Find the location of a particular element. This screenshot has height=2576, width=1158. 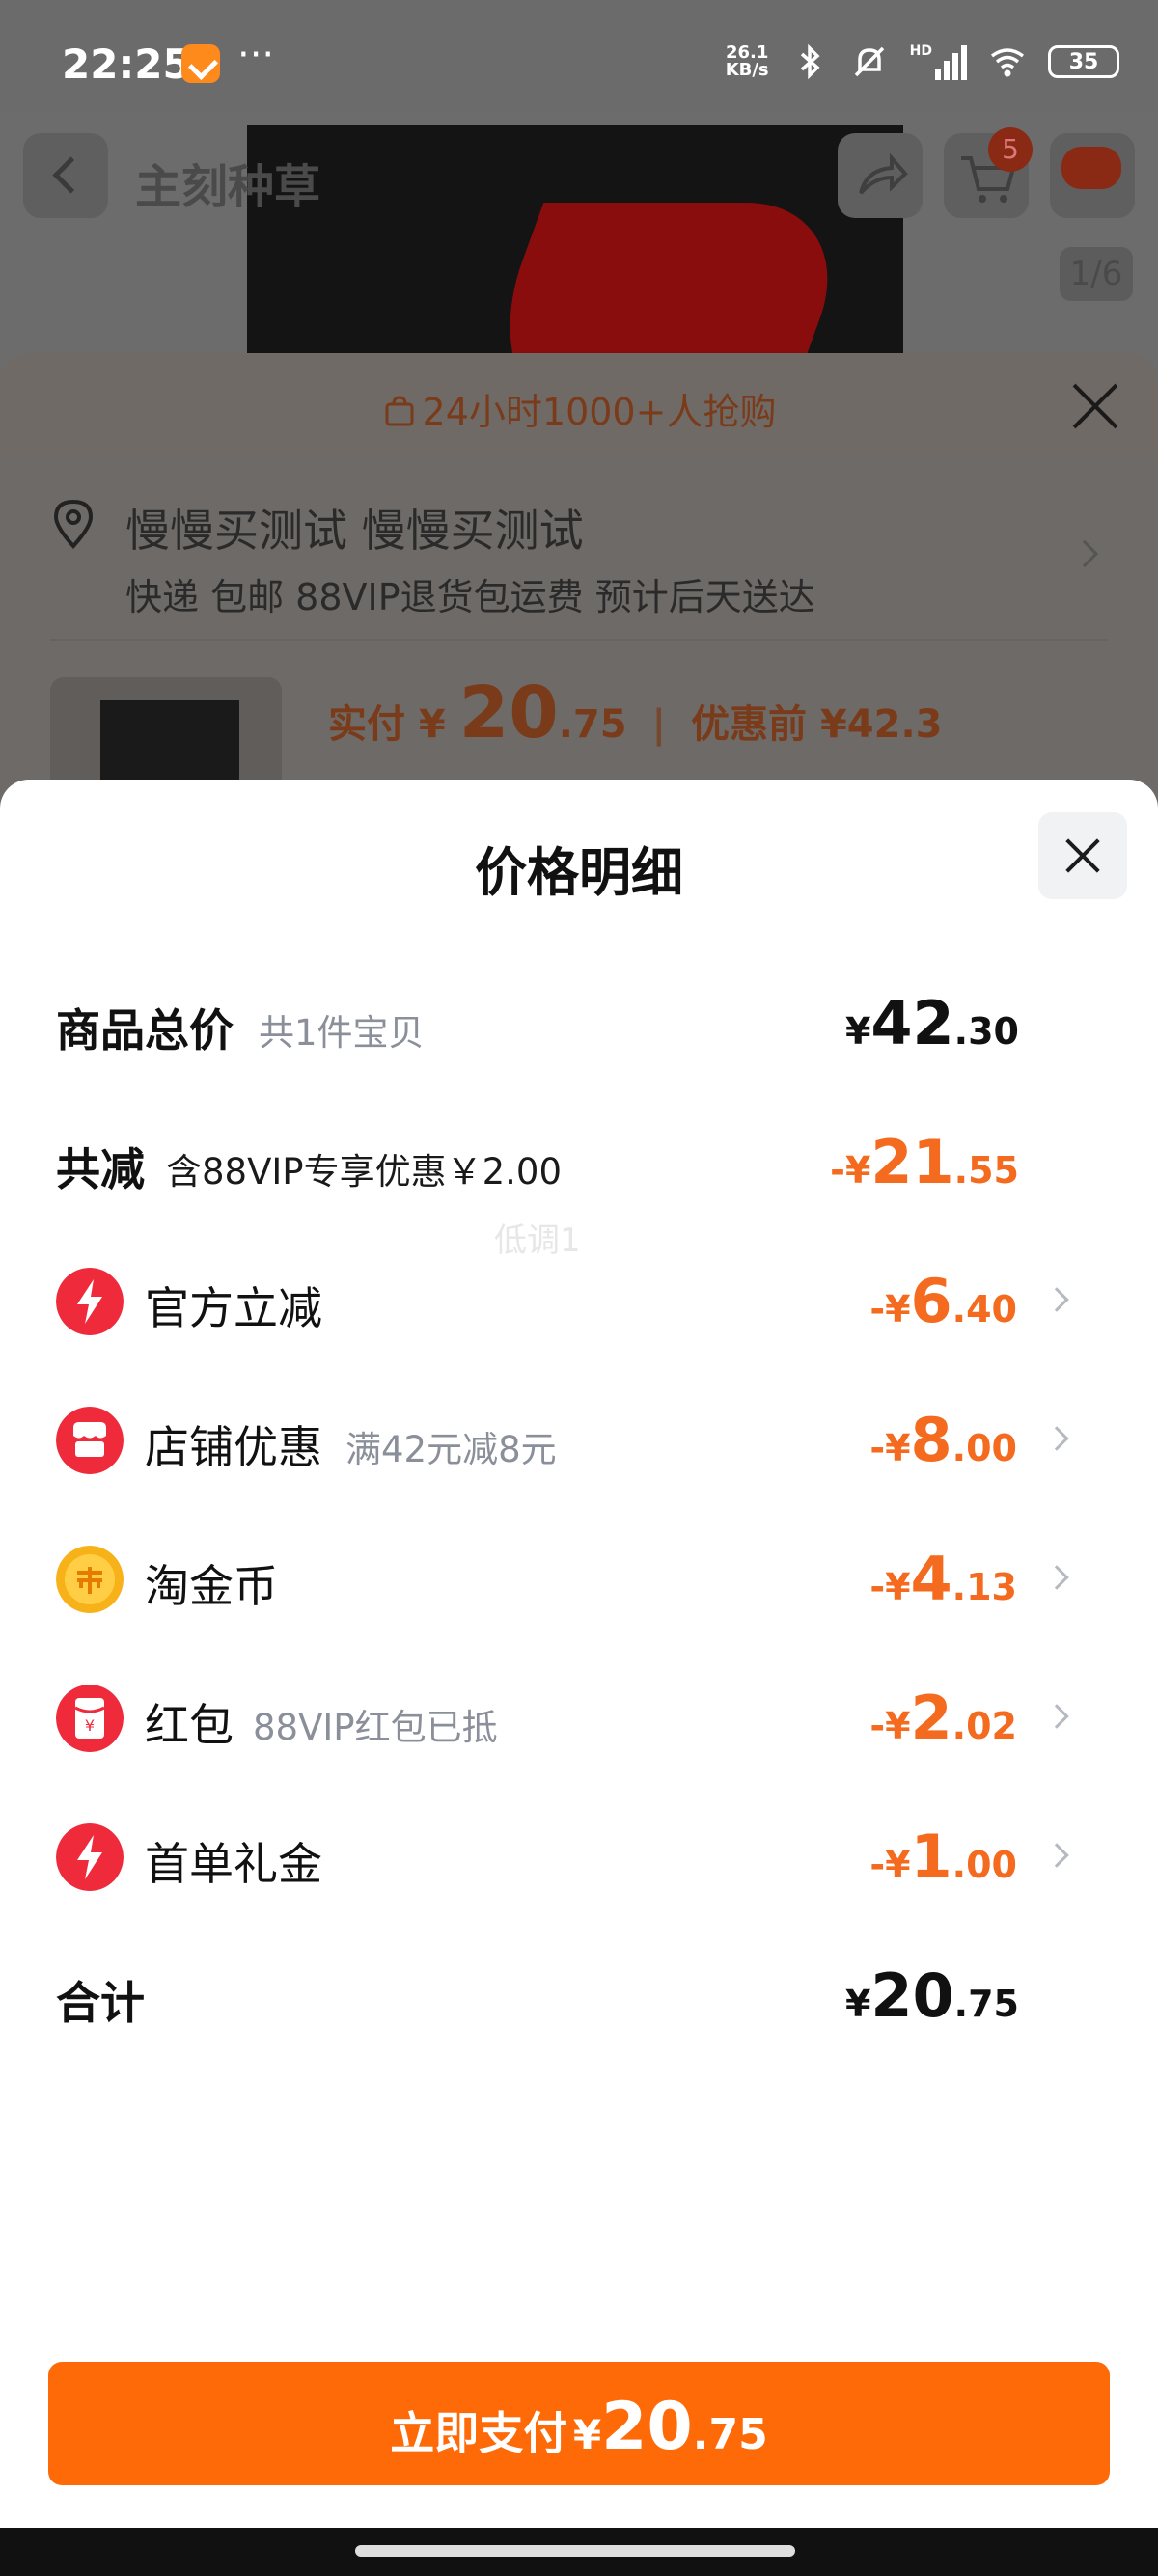

pay-button-label: 立即支付 is located at coordinates (479, 2433).